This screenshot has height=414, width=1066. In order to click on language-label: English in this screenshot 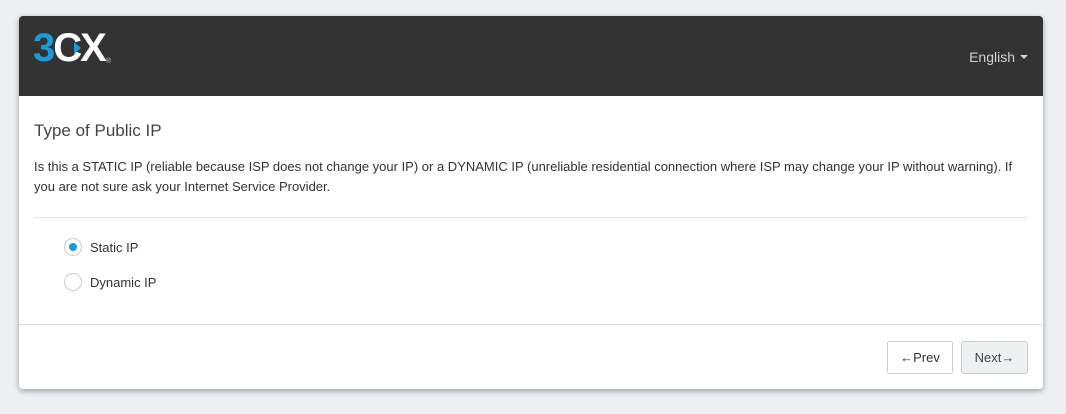, I will do `click(992, 57)`.